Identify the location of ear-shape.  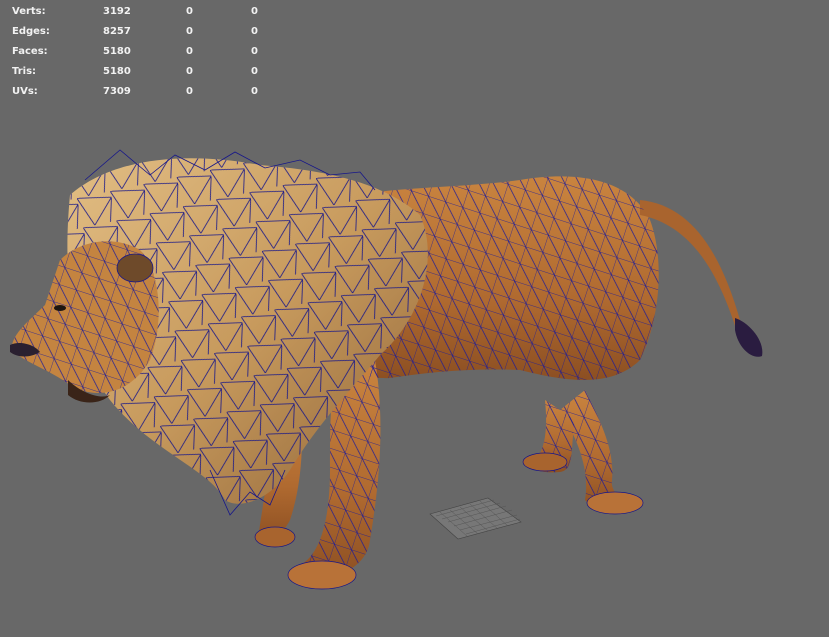
(135, 268).